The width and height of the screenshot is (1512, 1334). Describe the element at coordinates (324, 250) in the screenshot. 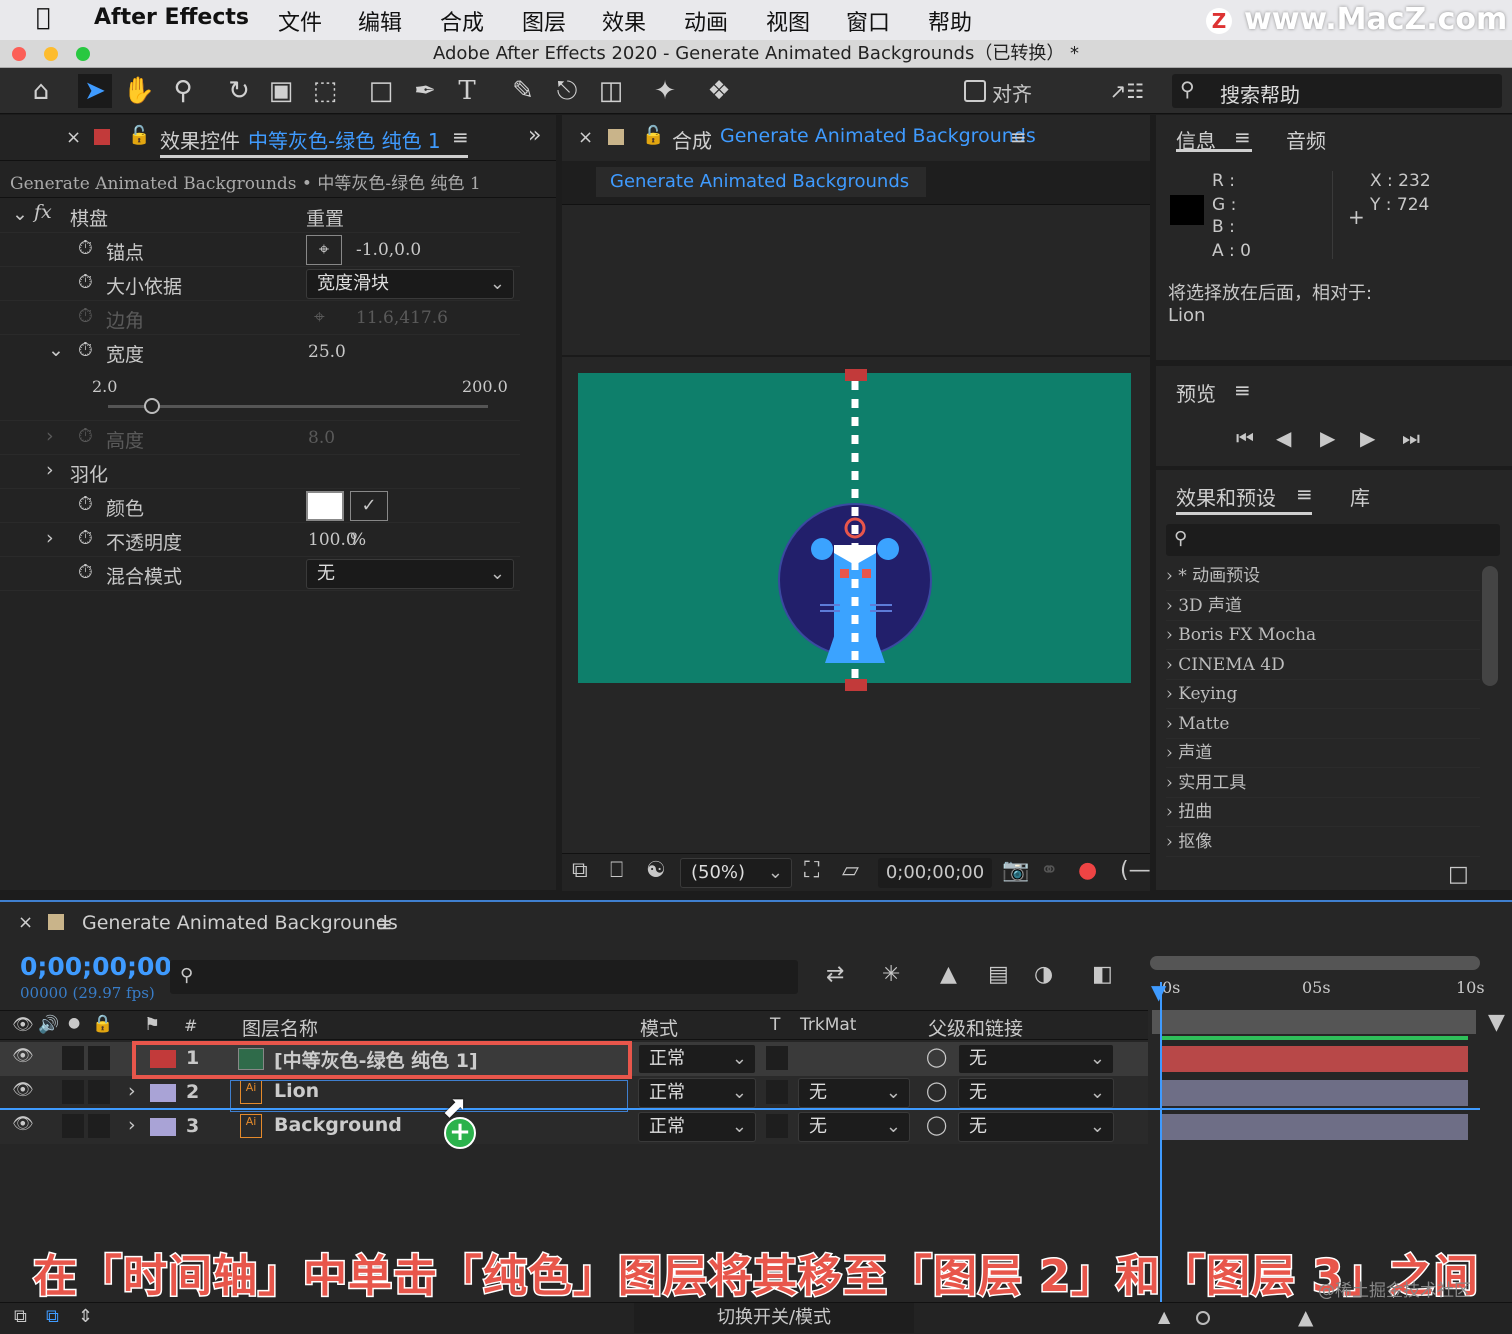

I see `crosshair-icon: ⌖` at that location.